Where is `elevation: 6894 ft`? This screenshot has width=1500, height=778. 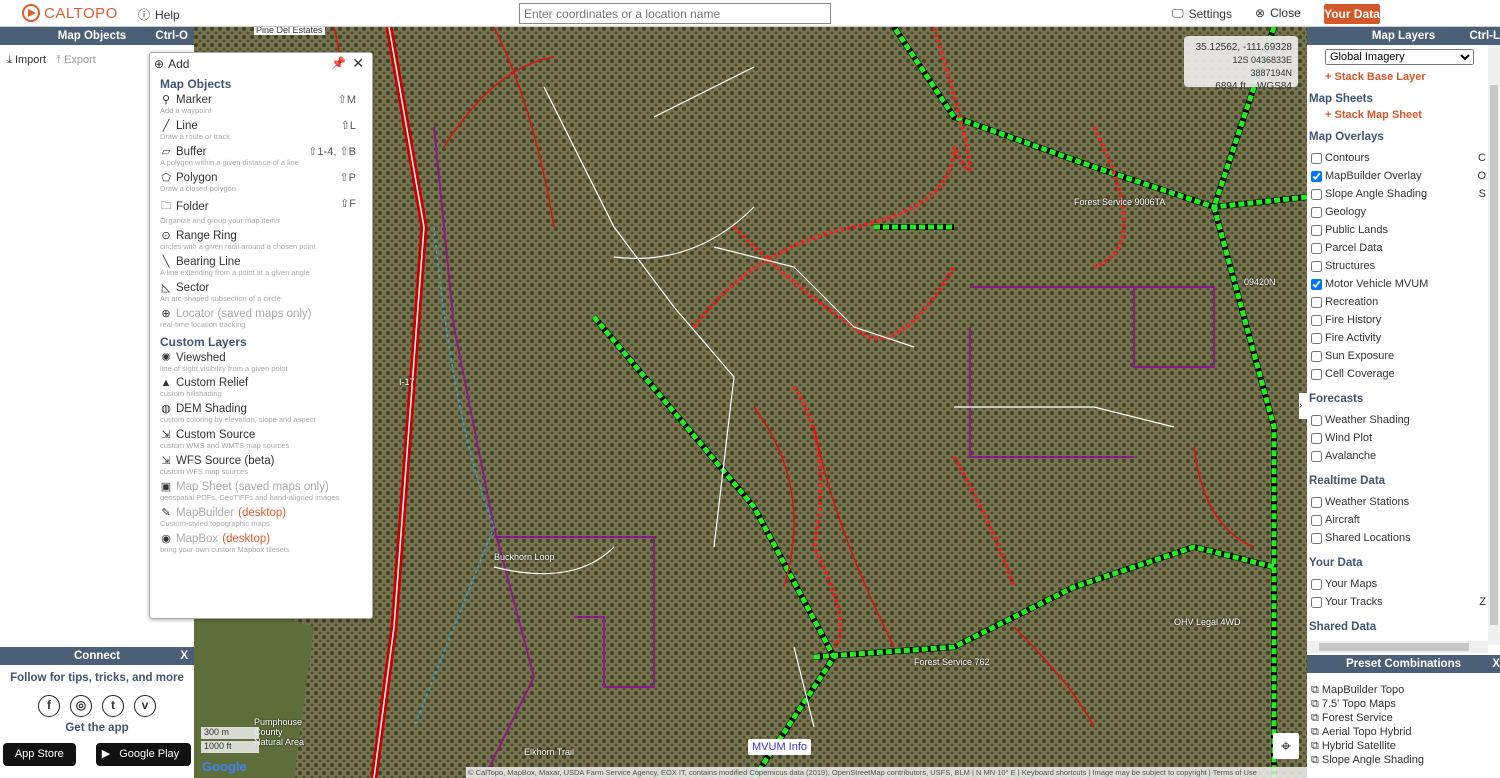 elevation: 6894 ft is located at coordinates (1230, 86).